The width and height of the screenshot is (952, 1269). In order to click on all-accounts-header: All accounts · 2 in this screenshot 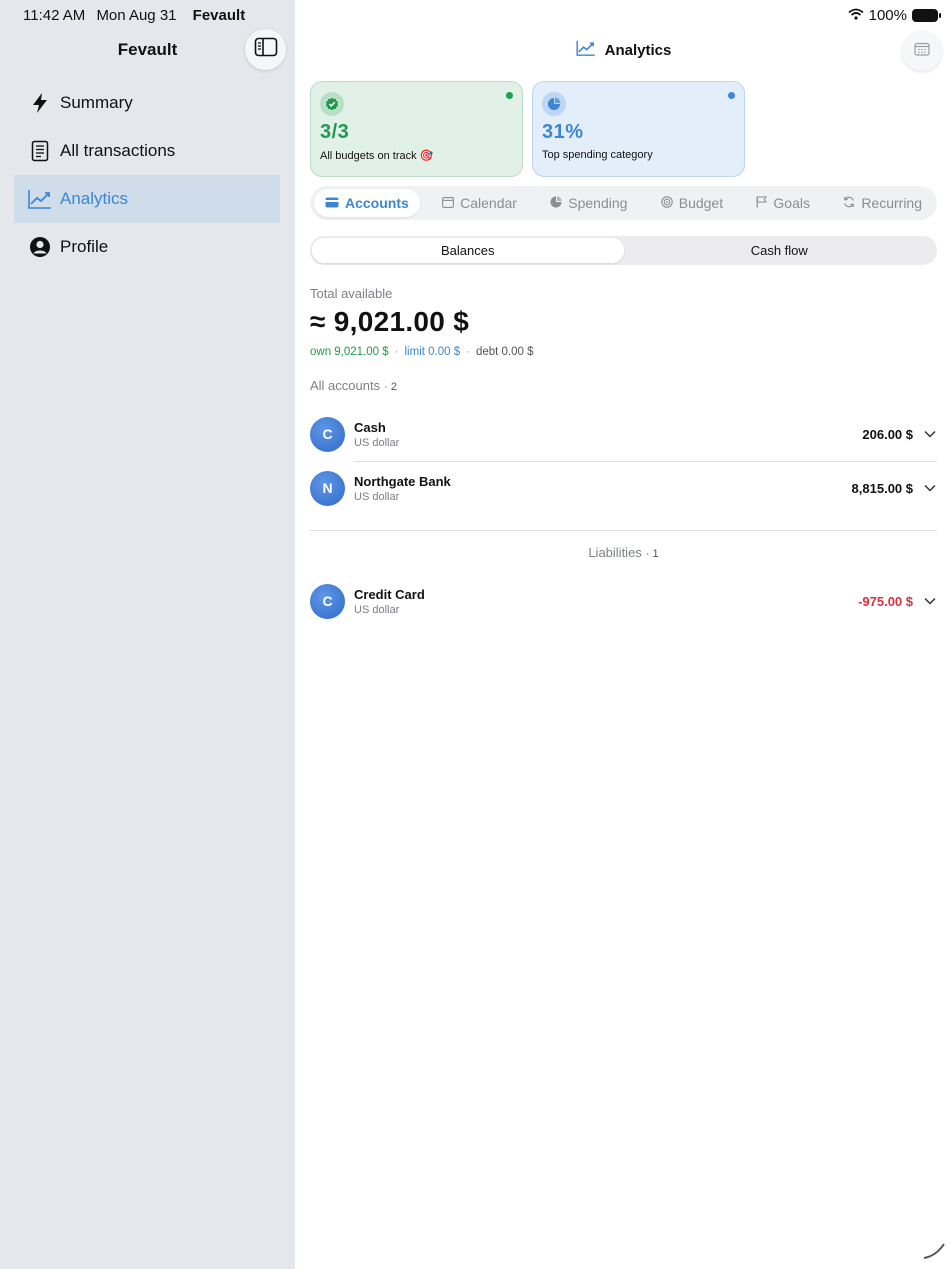, I will do `click(353, 385)`.